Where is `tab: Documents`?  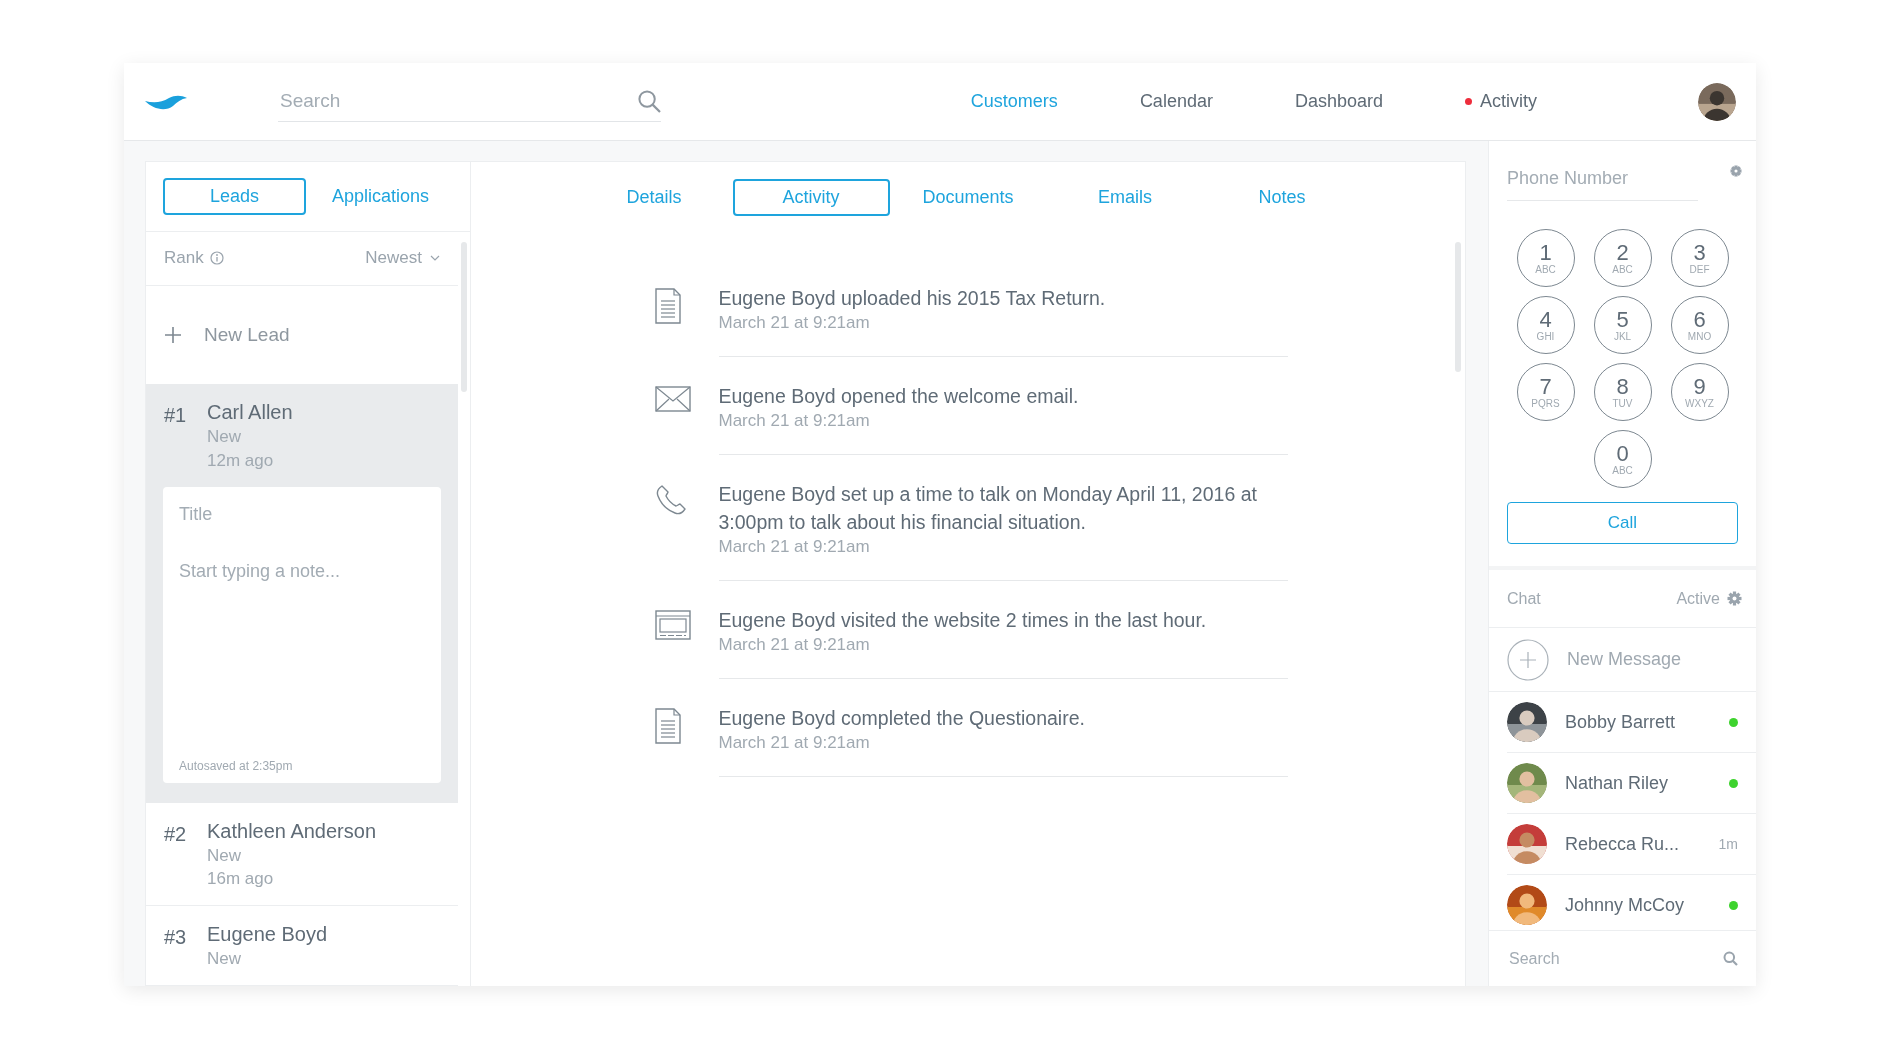
tab: Documents is located at coordinates (968, 197).